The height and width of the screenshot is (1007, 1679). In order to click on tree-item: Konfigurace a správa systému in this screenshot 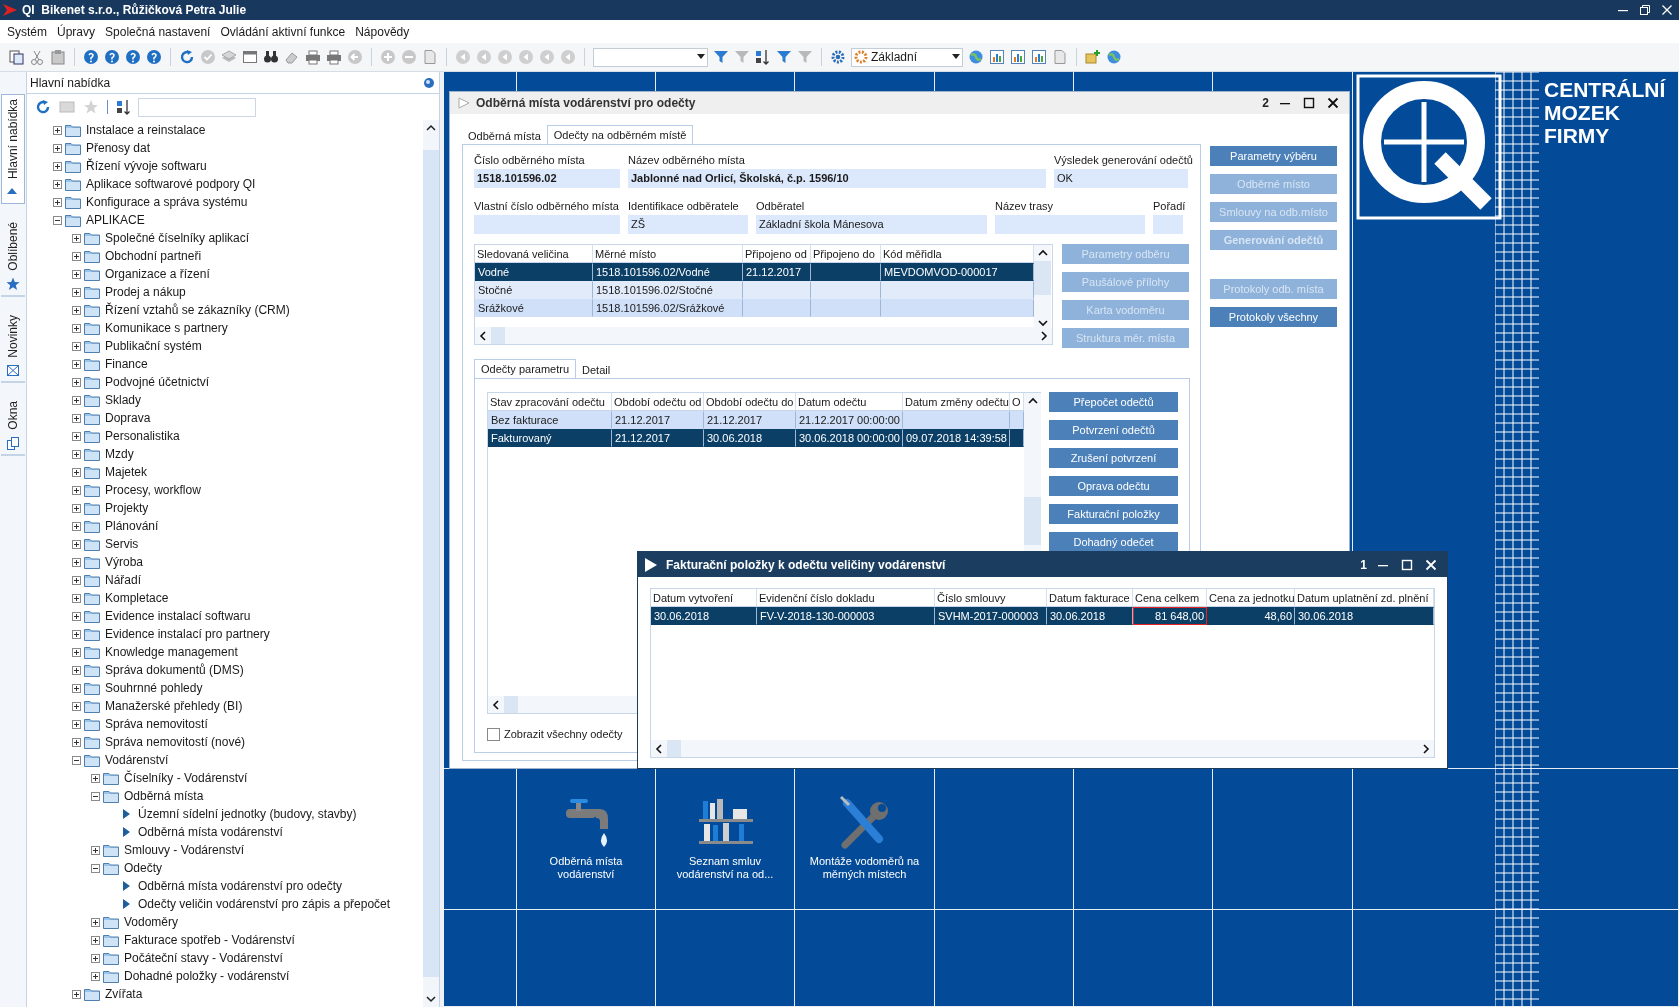, I will do `click(167, 202)`.